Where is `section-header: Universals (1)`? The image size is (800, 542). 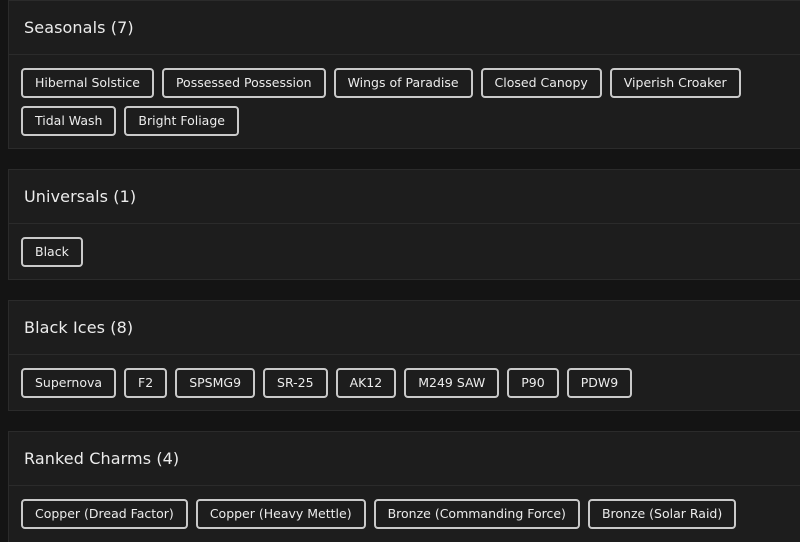 section-header: Universals (1) is located at coordinates (404, 197).